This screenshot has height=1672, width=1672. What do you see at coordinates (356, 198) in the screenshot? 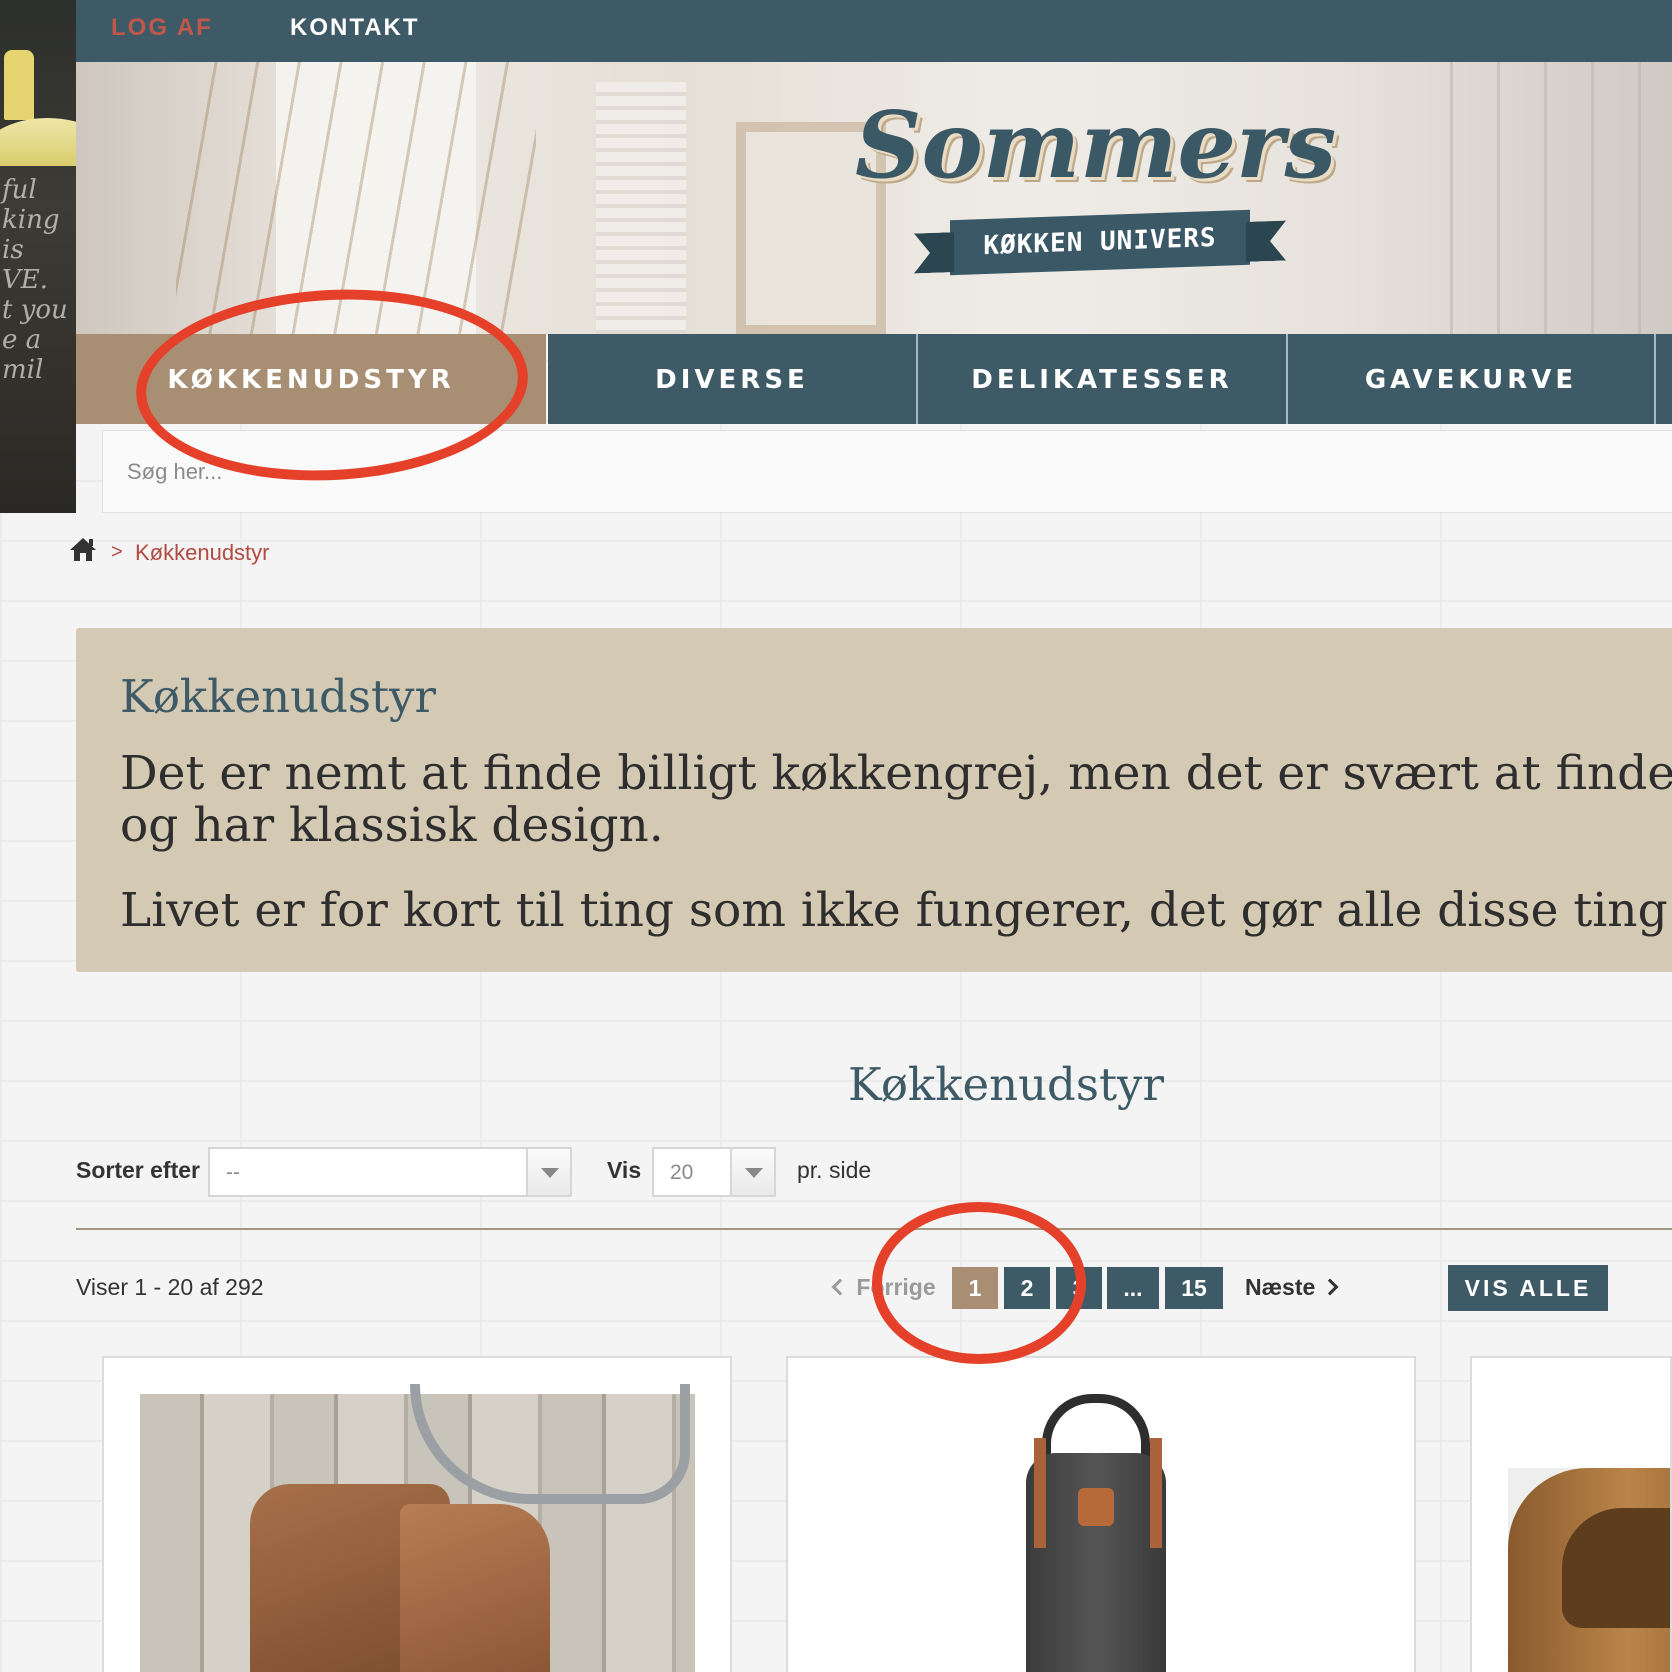
I see `hero-branches` at bounding box center [356, 198].